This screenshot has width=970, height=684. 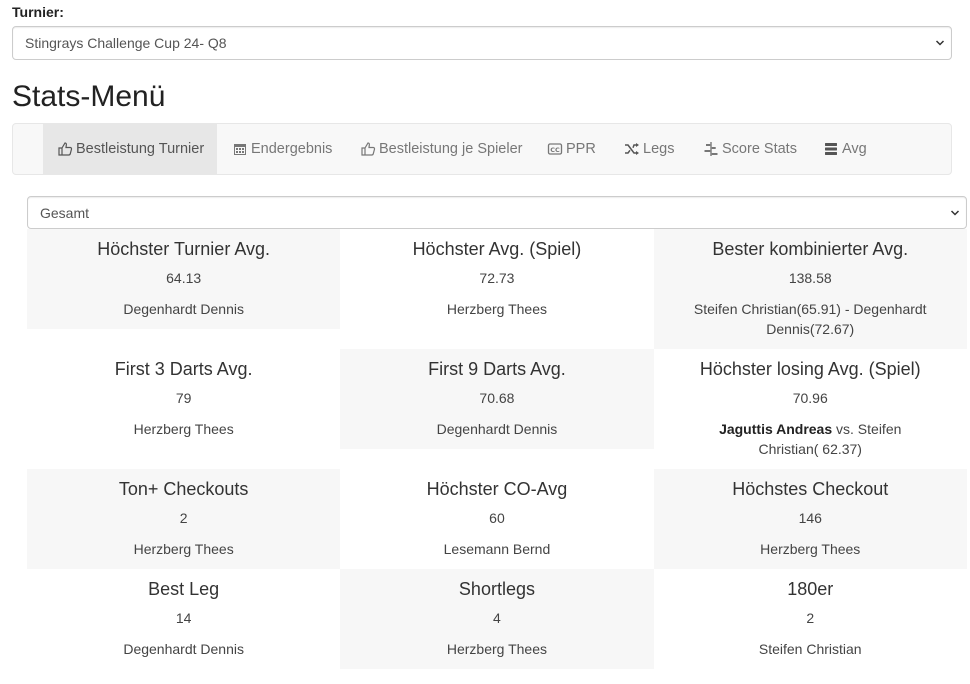 I want to click on stat-player: Steifen Christian, so click(x=810, y=649).